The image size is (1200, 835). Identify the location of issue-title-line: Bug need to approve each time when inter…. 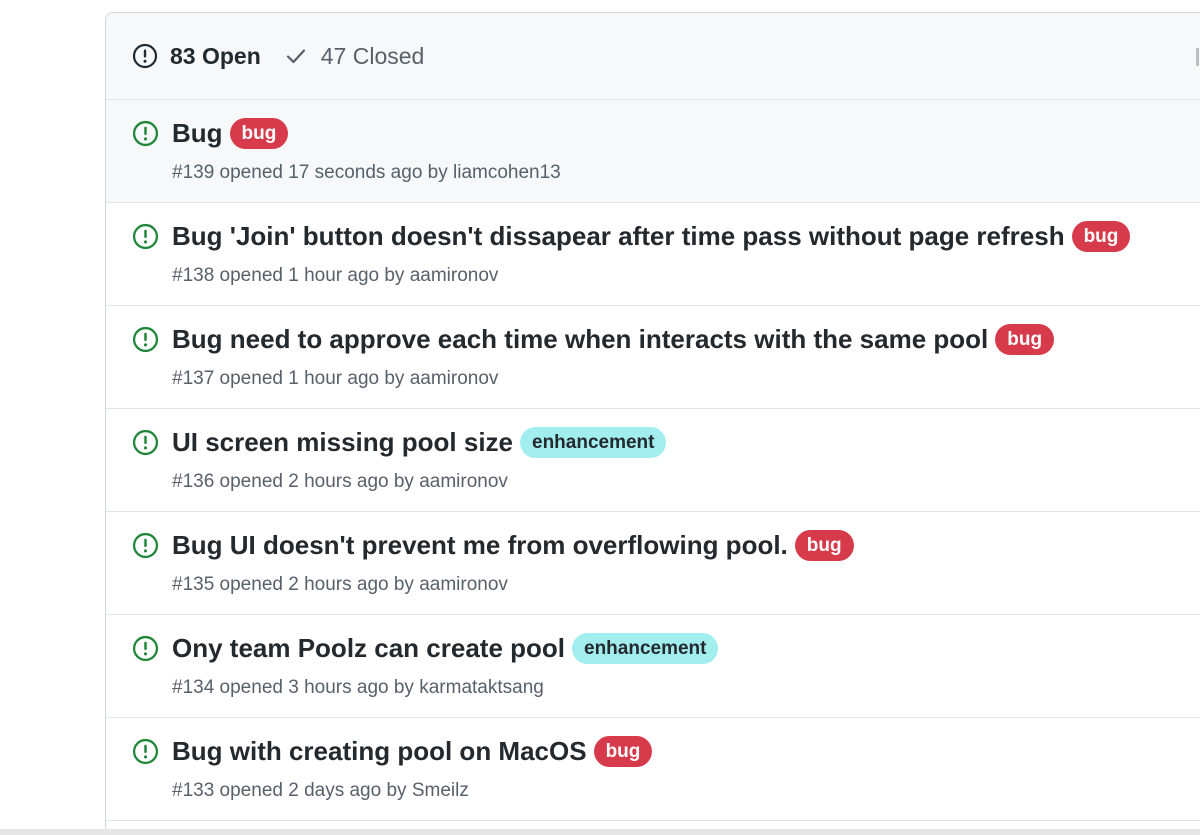
(613, 339).